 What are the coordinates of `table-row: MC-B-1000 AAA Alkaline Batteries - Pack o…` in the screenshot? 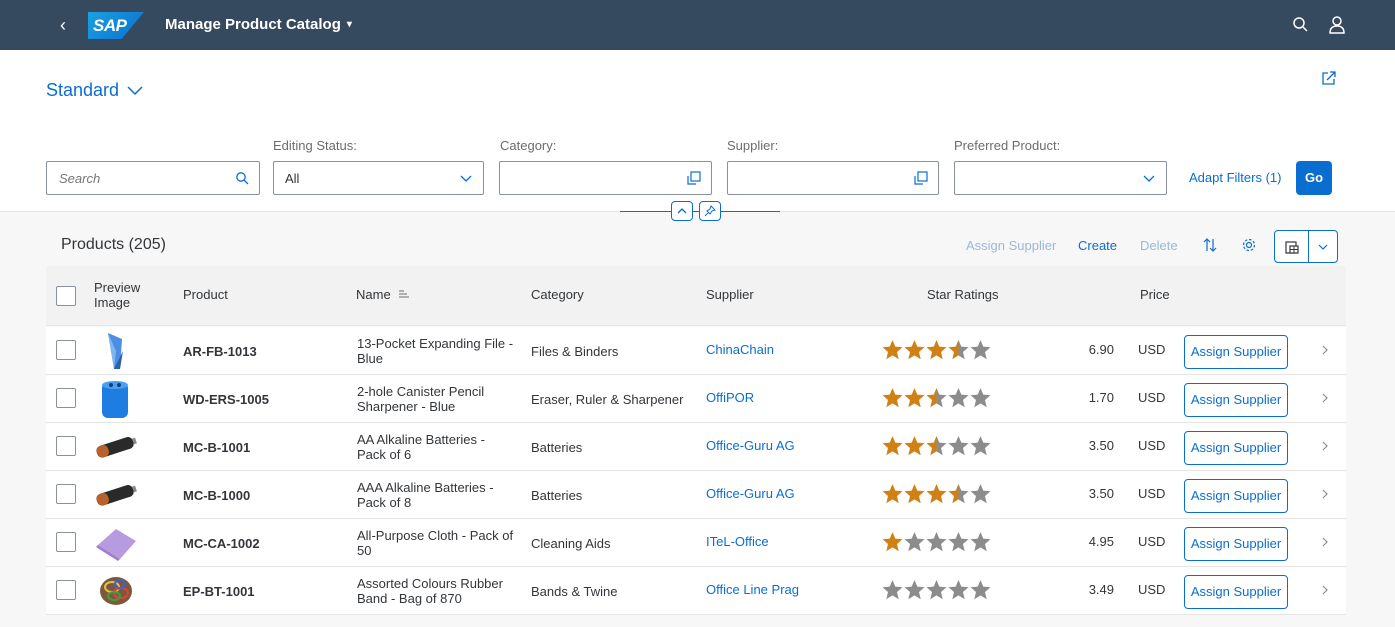 It's located at (696, 495).